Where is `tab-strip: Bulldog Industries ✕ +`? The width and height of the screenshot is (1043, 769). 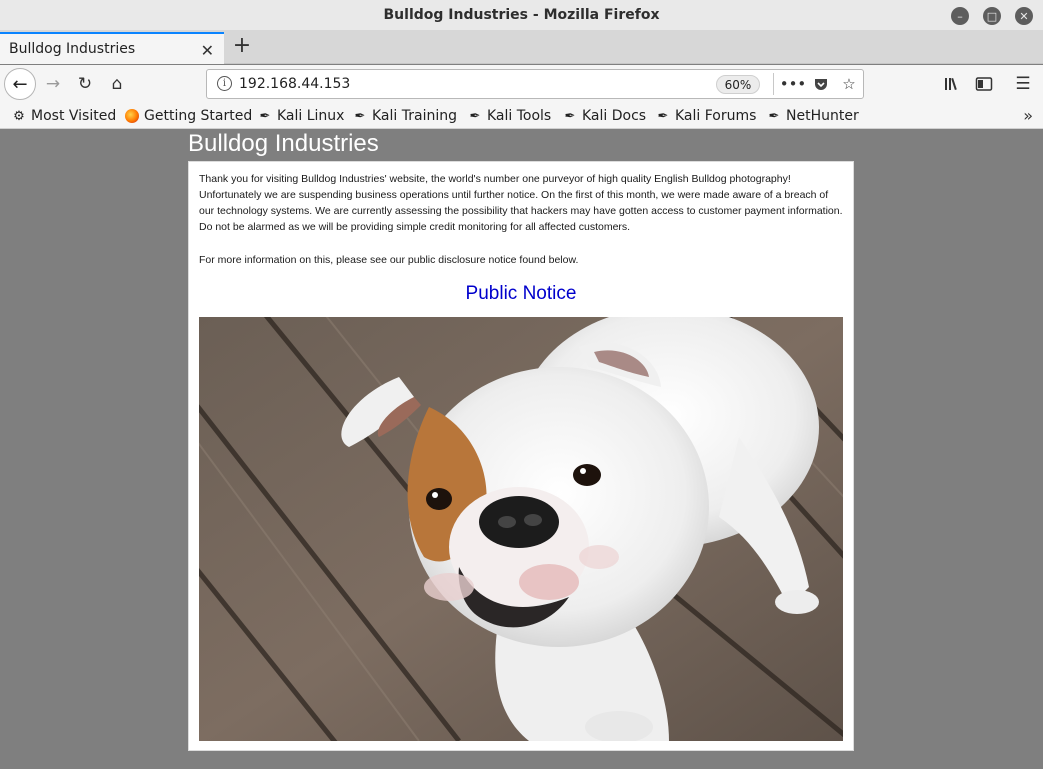 tab-strip: Bulldog Industries ✕ + is located at coordinates (521, 47).